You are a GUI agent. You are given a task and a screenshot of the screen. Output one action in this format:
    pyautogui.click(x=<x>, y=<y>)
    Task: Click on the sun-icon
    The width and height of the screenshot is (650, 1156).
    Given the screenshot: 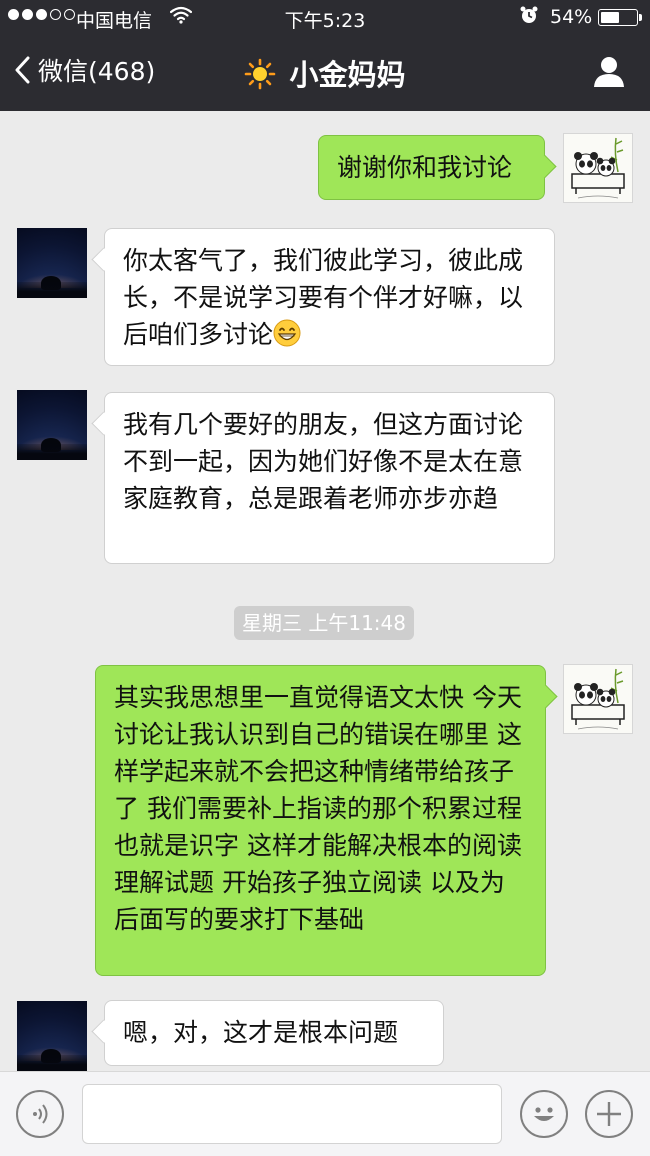 What is the action you would take?
    pyautogui.click(x=265, y=75)
    